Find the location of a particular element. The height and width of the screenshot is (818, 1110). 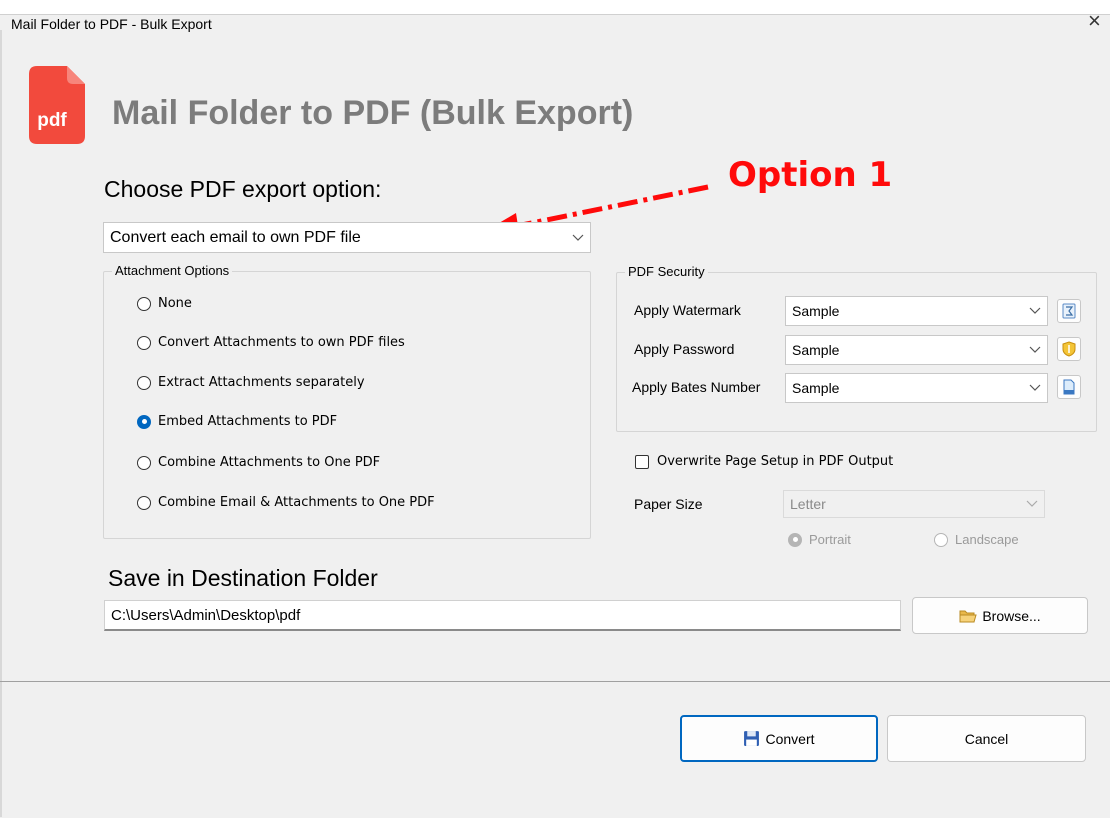

paper-size-value: Letter is located at coordinates (808, 504).